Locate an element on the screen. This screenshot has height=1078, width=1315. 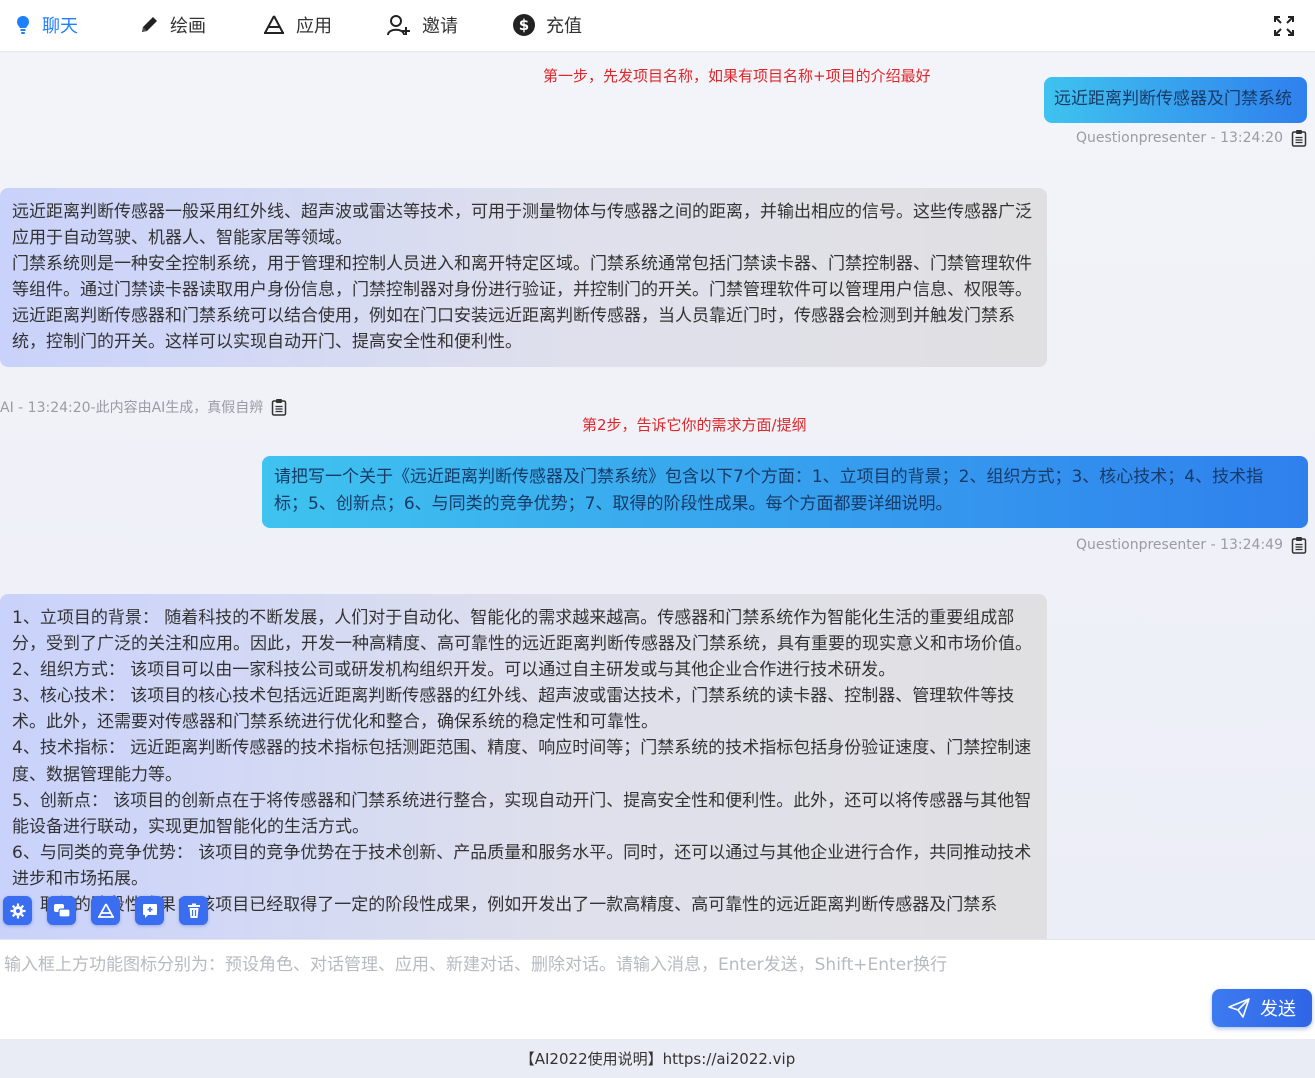
preset-role-button is located at coordinates (17, 910).